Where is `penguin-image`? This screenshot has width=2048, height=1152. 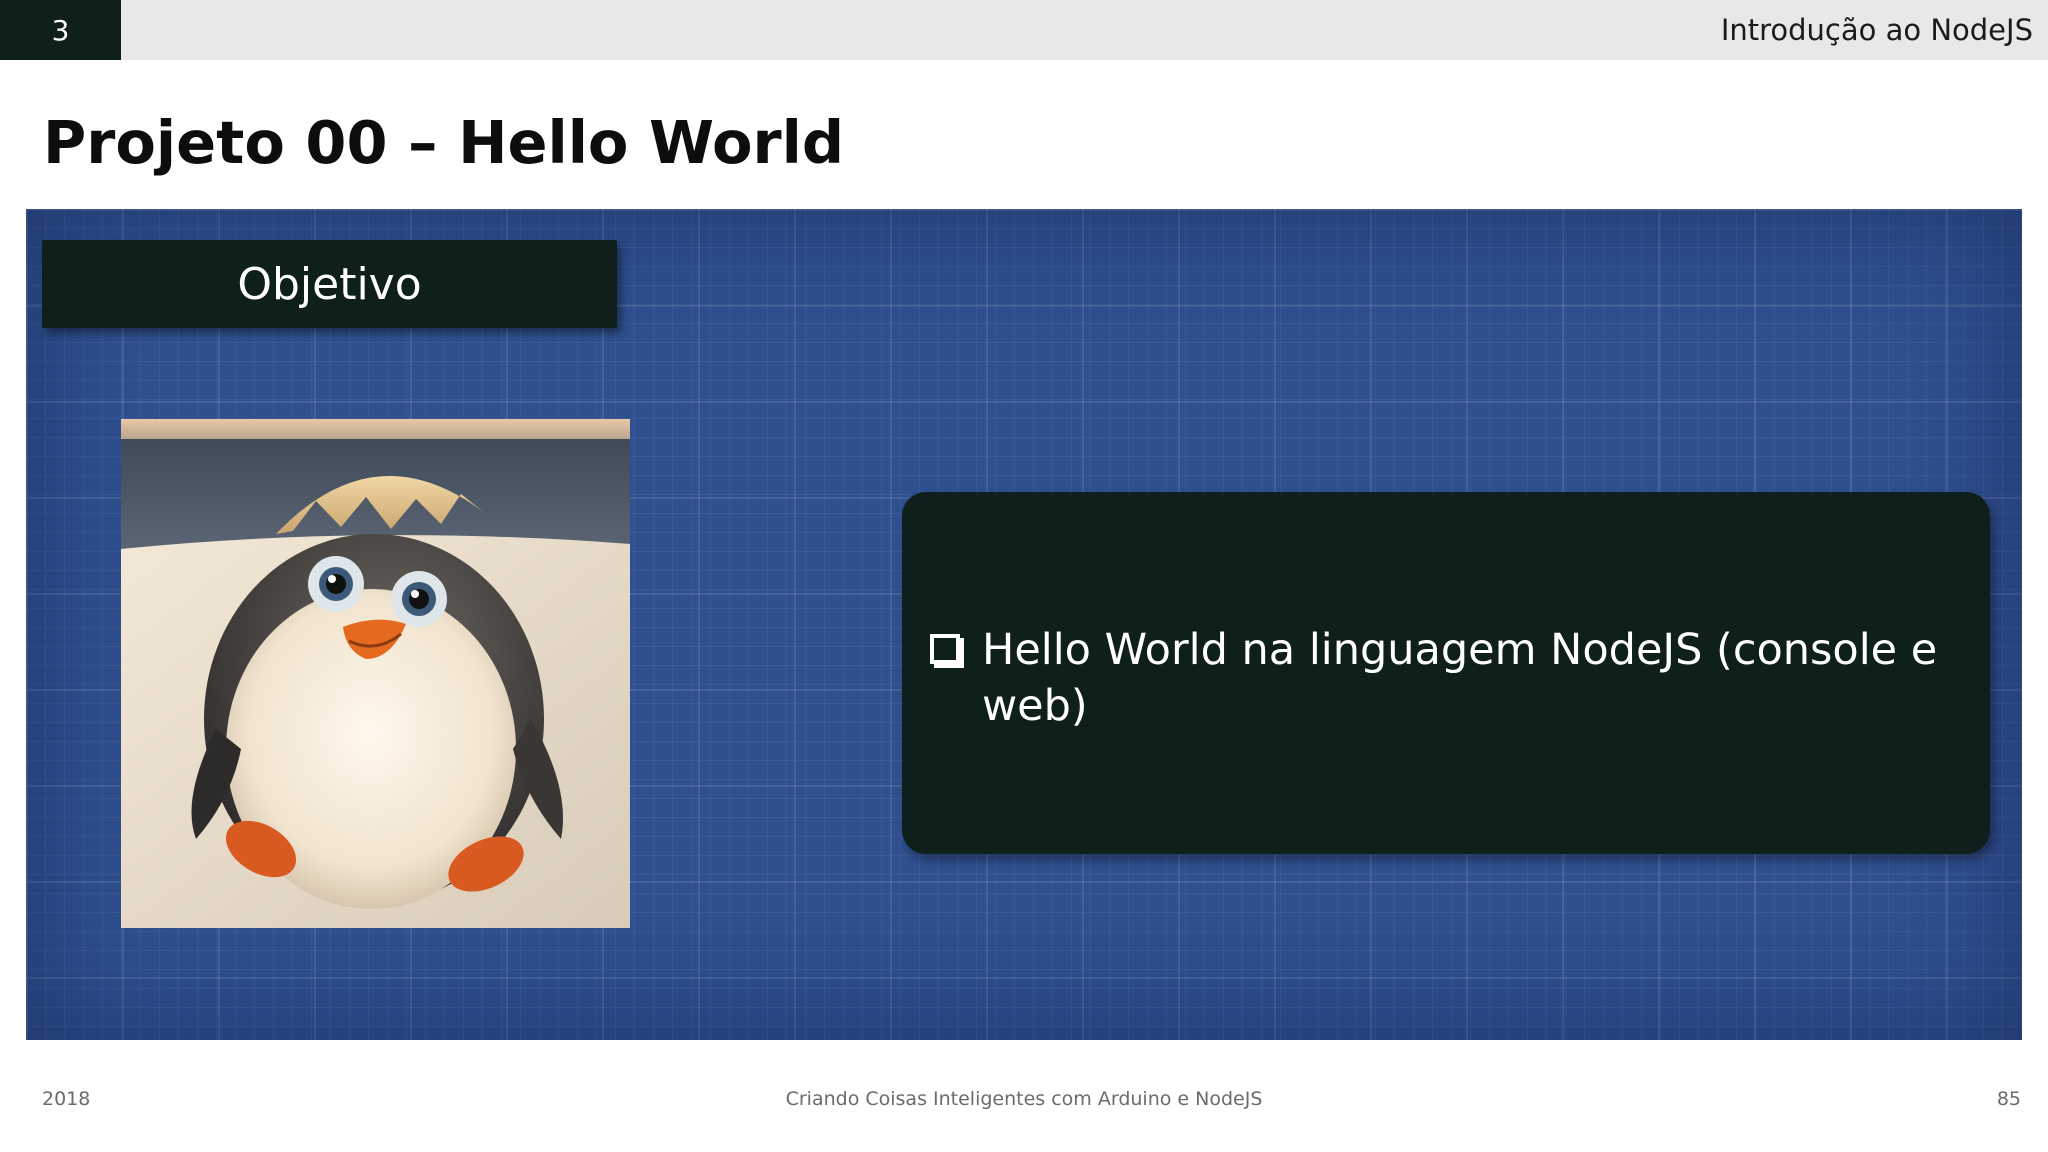
penguin-image is located at coordinates (375, 673).